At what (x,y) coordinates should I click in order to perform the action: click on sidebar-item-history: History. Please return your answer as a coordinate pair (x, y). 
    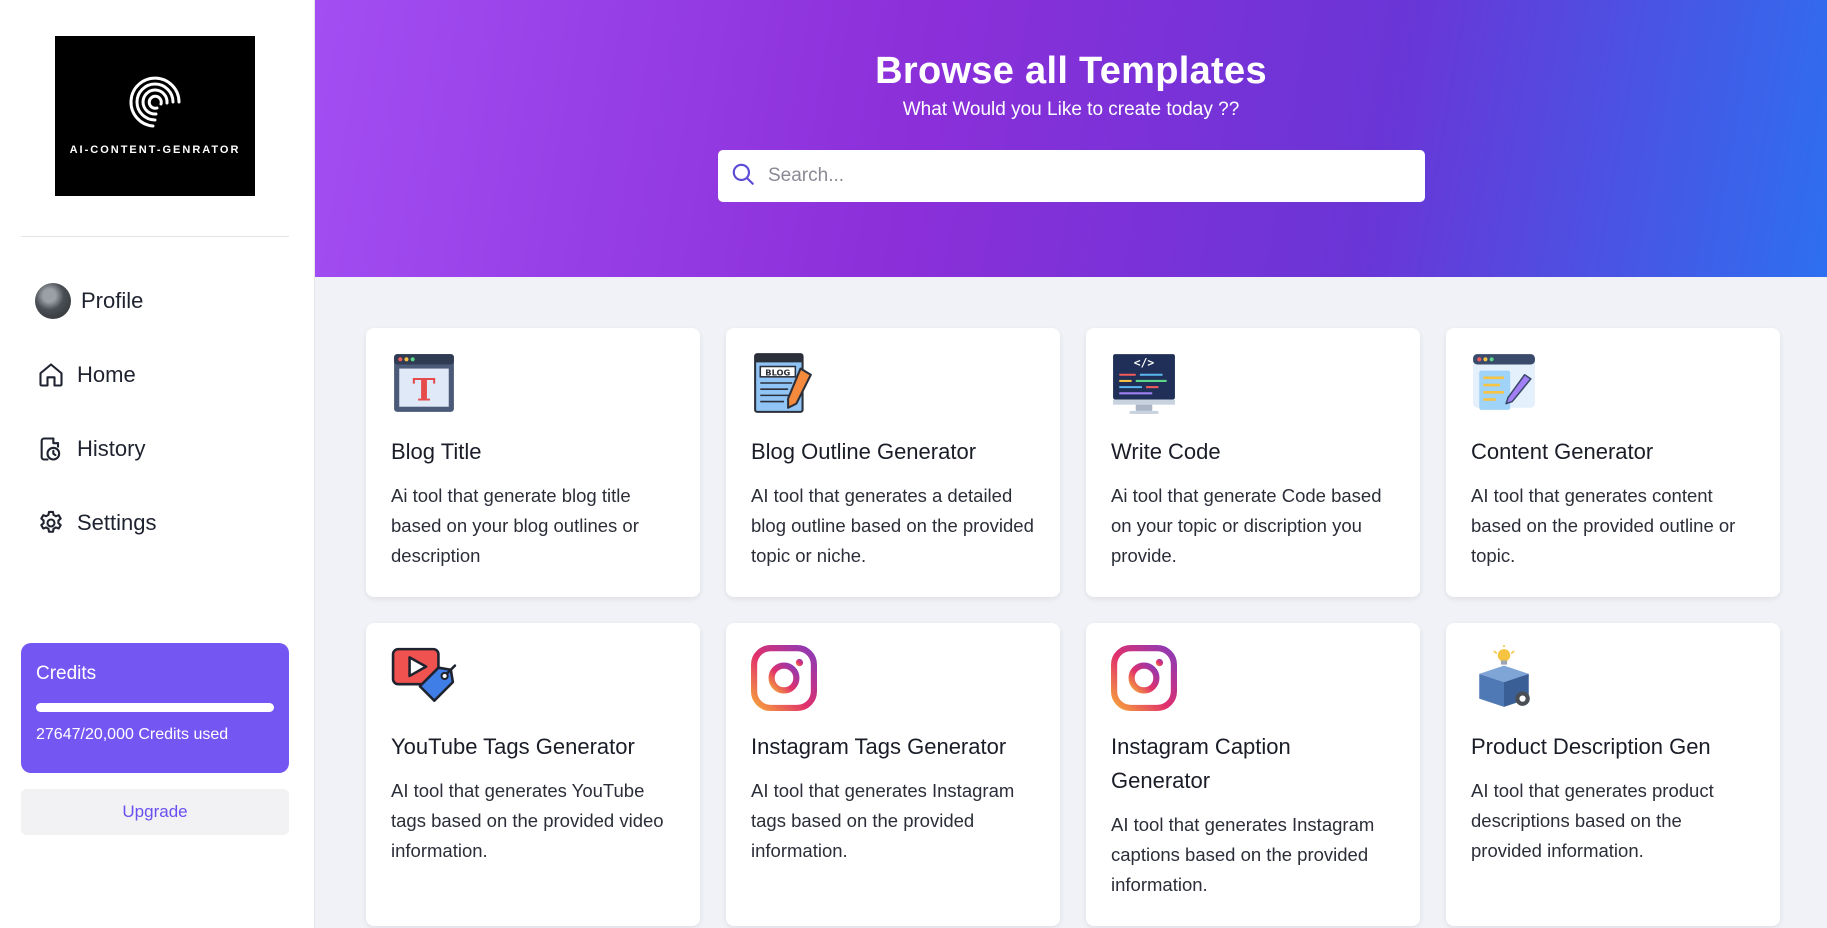
    Looking at the image, I should click on (96, 449).